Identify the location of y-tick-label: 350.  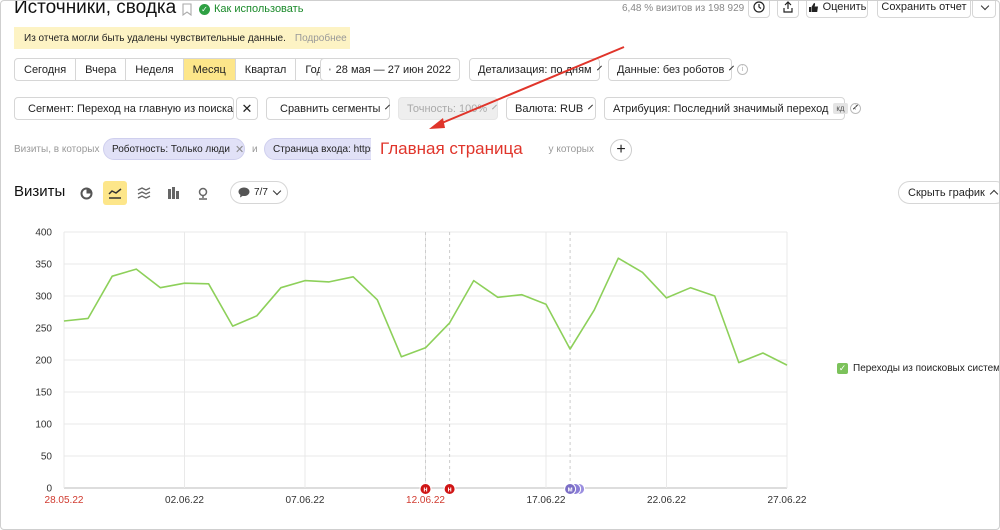
(43, 265).